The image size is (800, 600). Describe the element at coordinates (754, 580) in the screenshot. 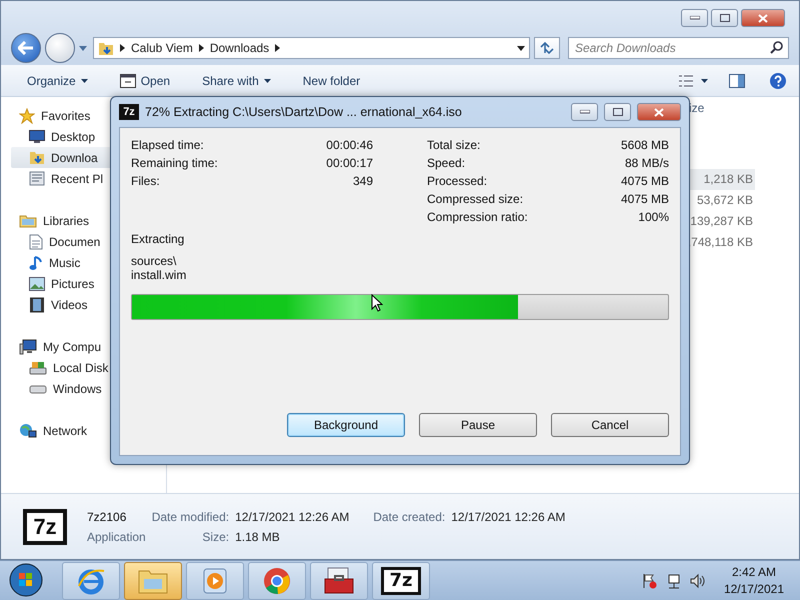

I see `clock: 2:42 AM 12/17/2021` at that location.